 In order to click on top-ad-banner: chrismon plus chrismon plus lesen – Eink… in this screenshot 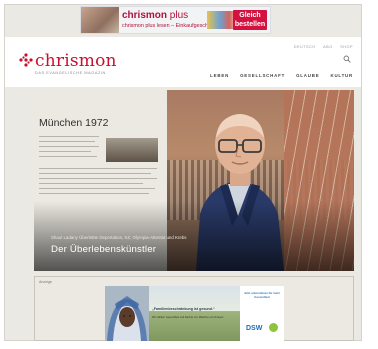, I will do `click(175, 20)`.